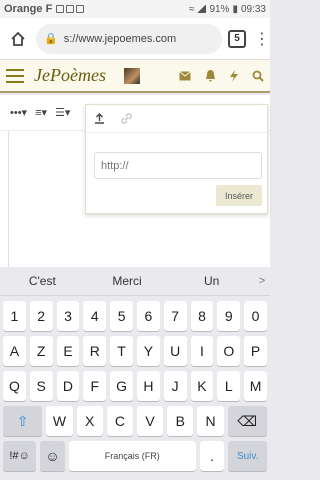  Describe the element at coordinates (148, 351) in the screenshot. I see `key-y: Y` at that location.